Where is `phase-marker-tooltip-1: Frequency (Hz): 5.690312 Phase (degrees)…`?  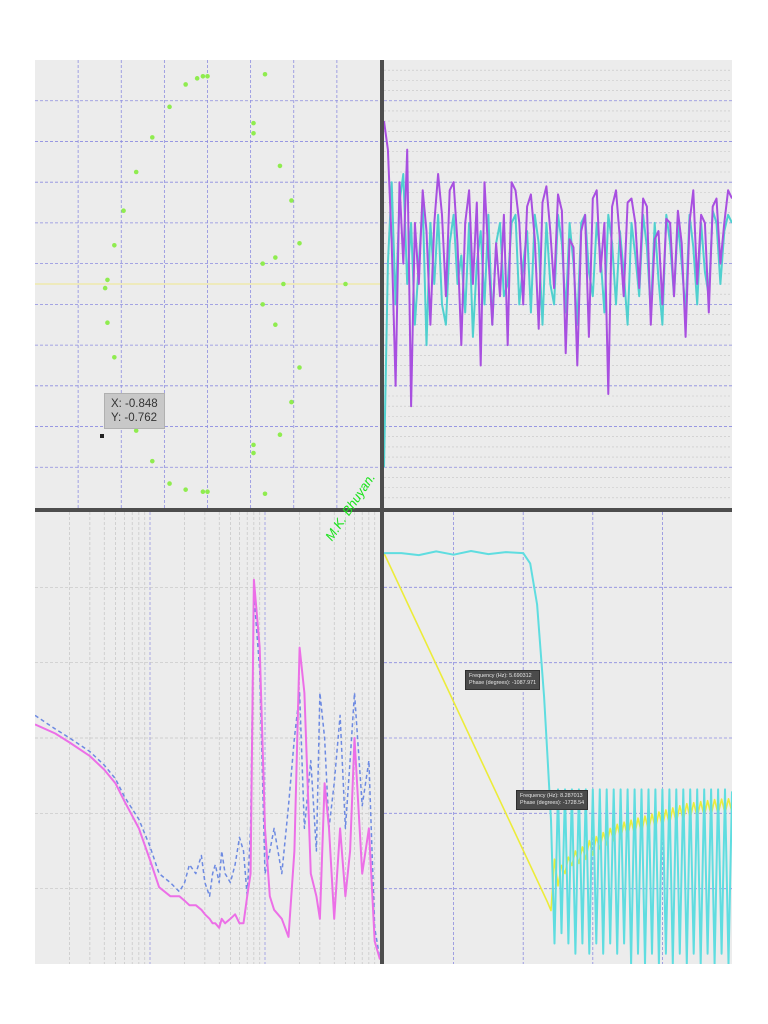
phase-marker-tooltip-1: Frequency (Hz): 5.690312 Phase (degrees)… is located at coordinates (503, 680).